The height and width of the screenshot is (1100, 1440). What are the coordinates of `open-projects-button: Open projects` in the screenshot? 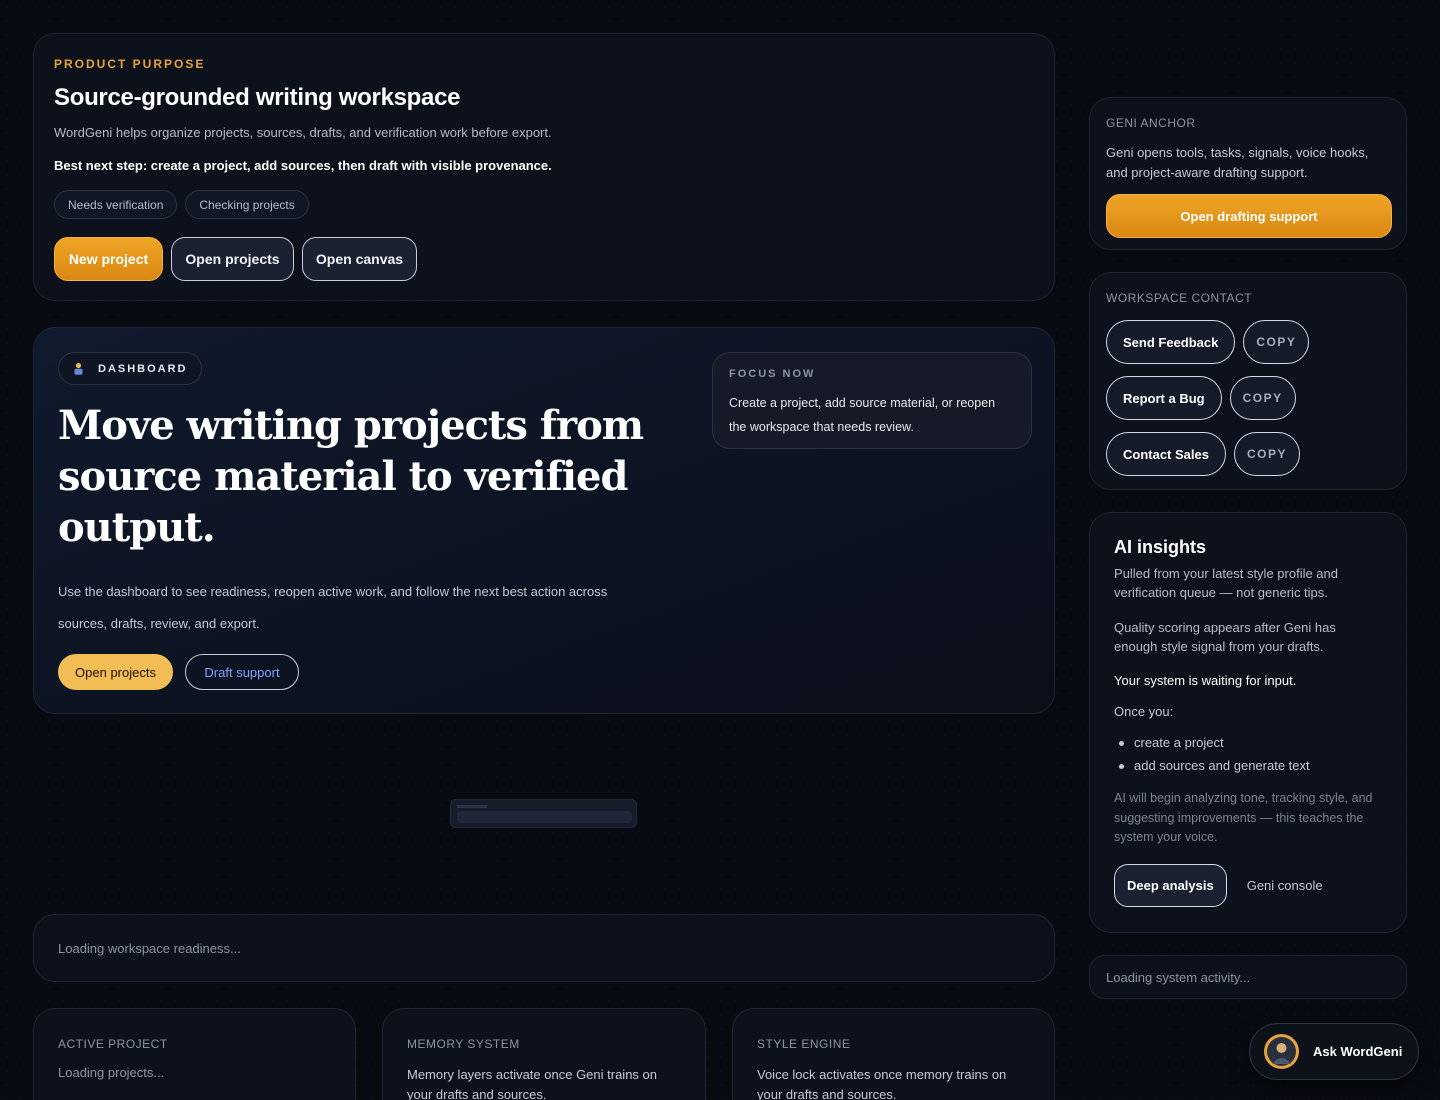 It's located at (232, 259).